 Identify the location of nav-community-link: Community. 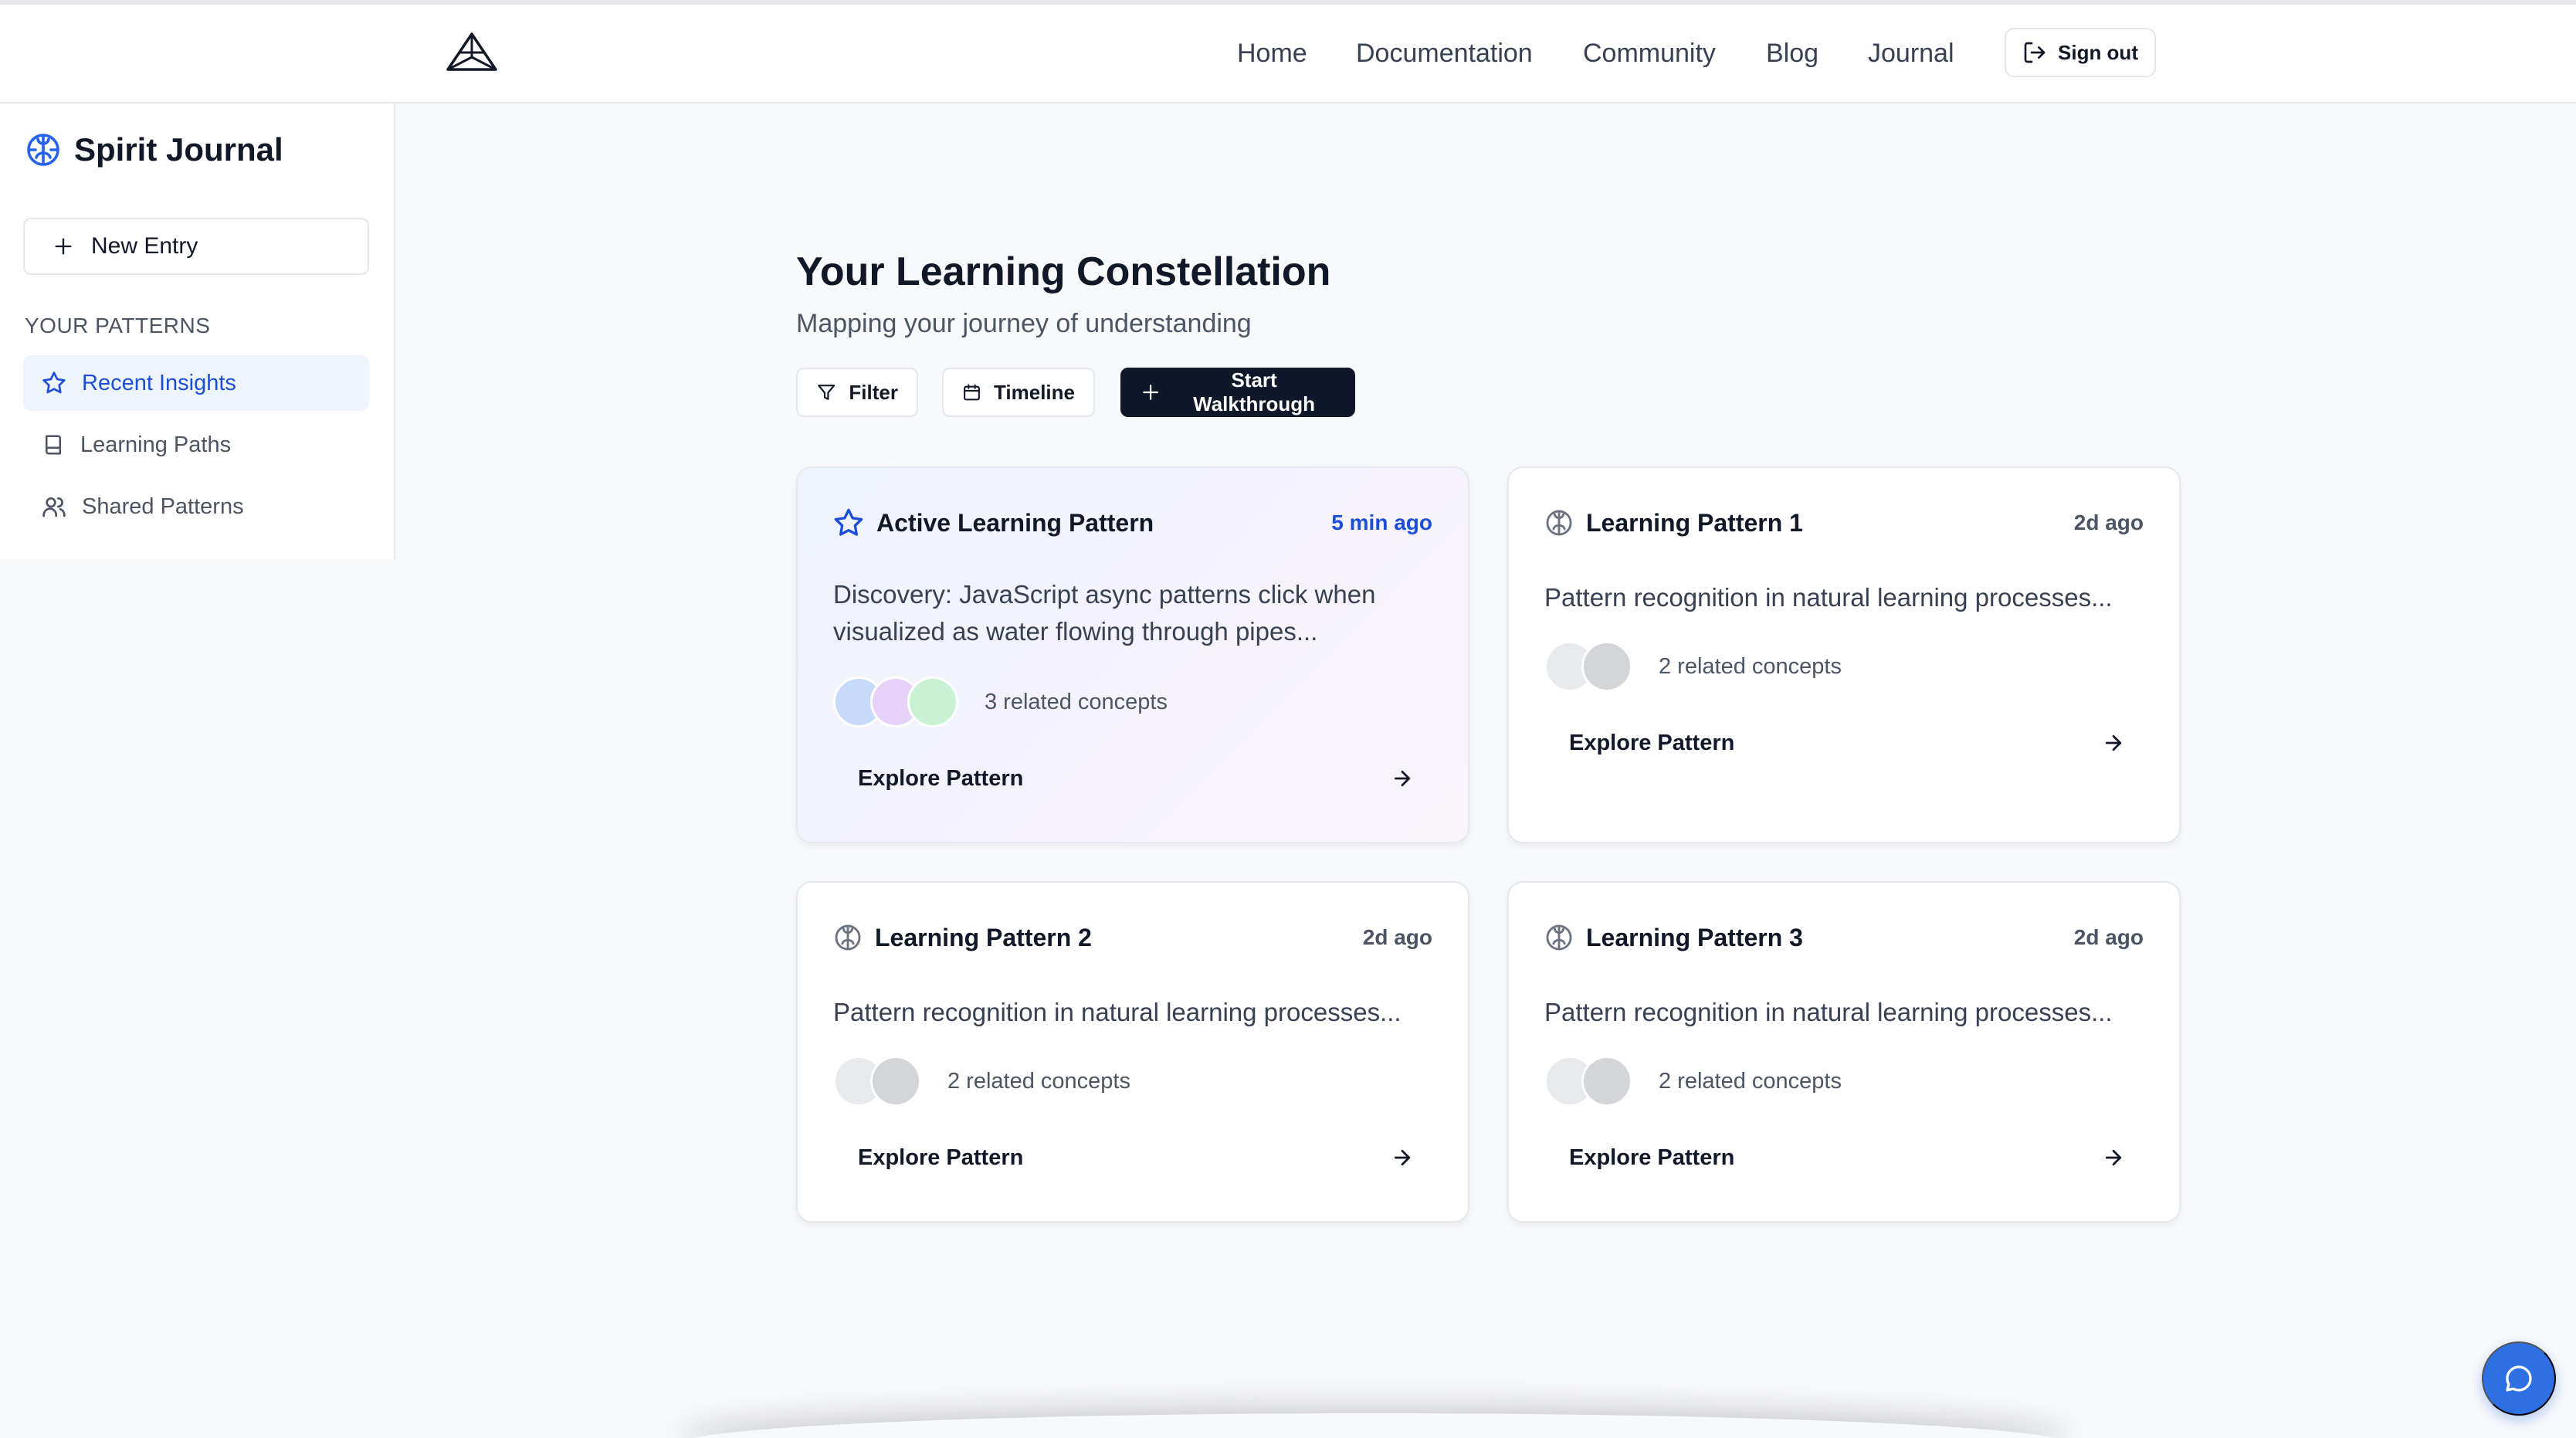
(1649, 54).